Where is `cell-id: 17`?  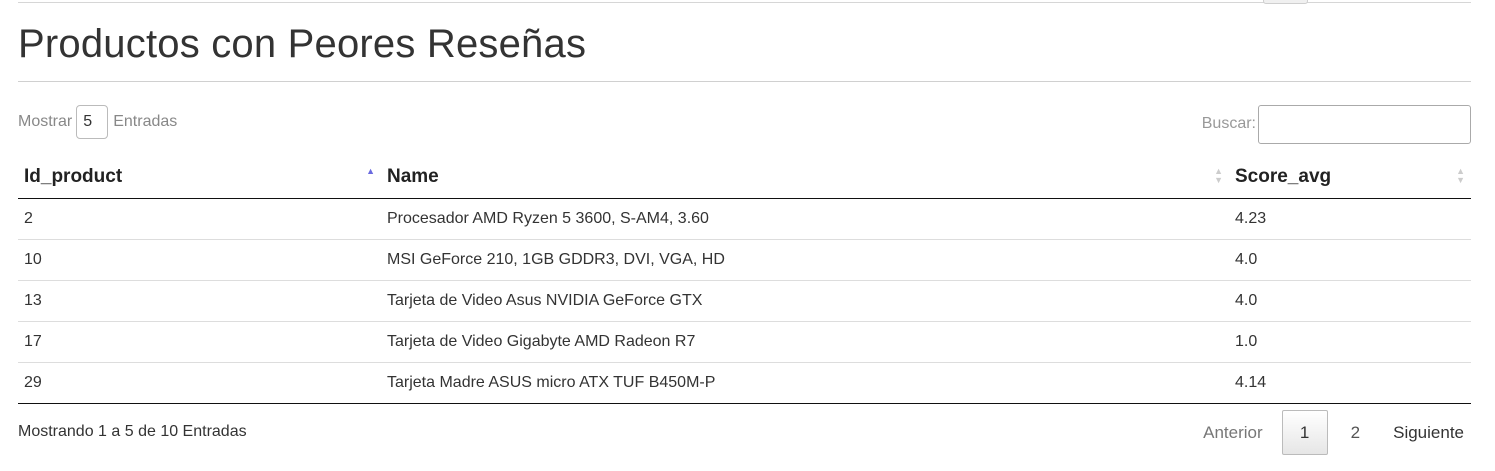 cell-id: 17 is located at coordinates (199, 342).